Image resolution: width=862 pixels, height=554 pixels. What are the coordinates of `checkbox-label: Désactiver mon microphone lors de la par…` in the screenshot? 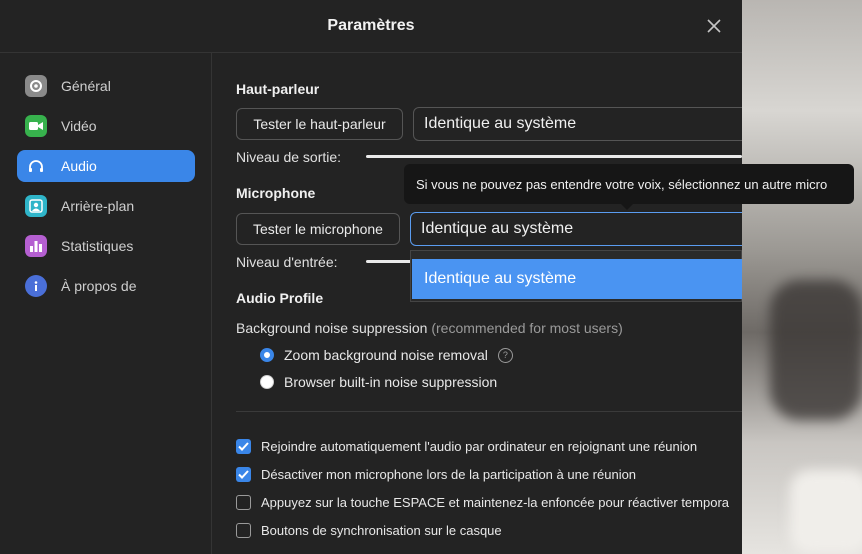 It's located at (449, 474).